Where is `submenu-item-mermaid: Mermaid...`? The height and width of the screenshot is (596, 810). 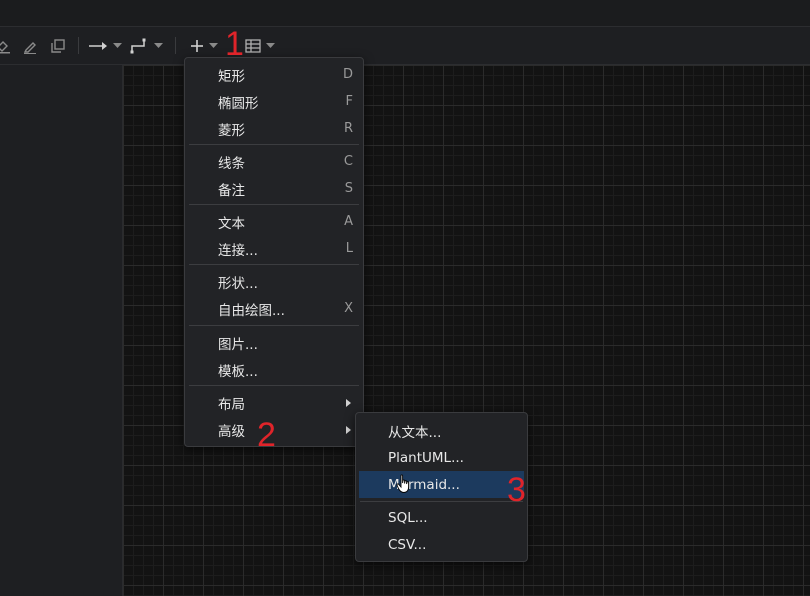 submenu-item-mermaid: Mermaid... is located at coordinates (441, 484).